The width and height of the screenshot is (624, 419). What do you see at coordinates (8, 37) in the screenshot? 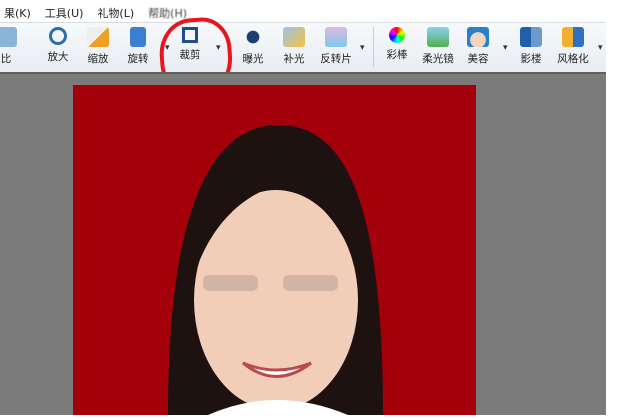
I see `compare-icon` at bounding box center [8, 37].